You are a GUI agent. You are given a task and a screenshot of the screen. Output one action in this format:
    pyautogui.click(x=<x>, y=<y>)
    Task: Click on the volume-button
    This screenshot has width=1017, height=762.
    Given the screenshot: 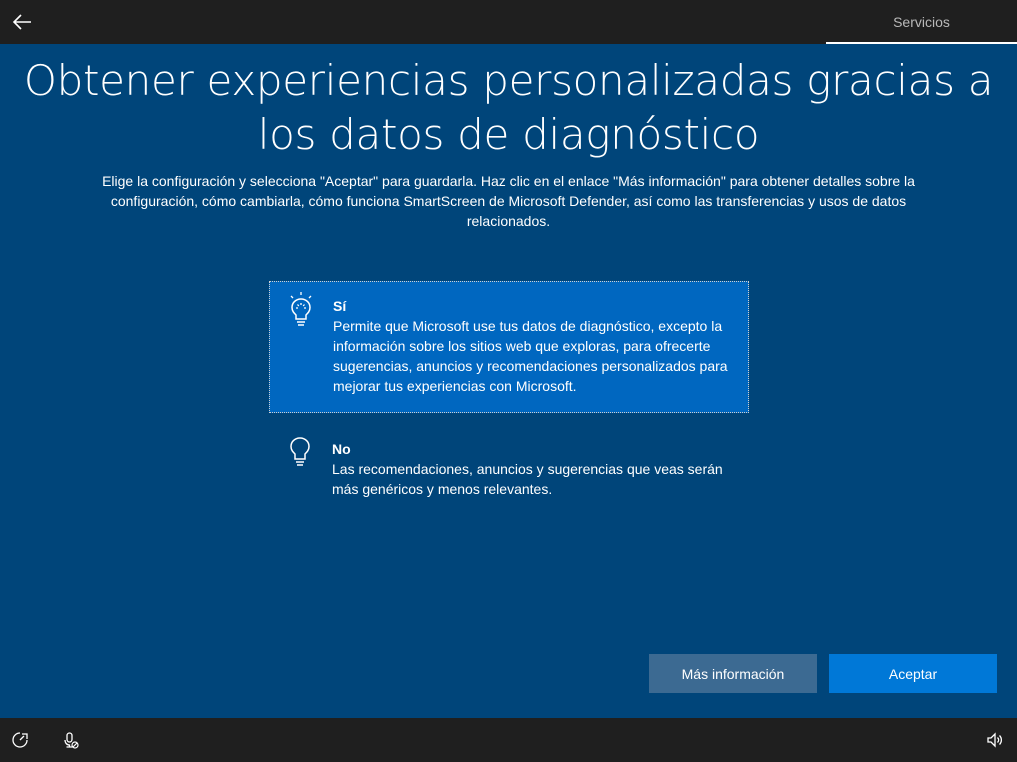 What is the action you would take?
    pyautogui.click(x=995, y=740)
    